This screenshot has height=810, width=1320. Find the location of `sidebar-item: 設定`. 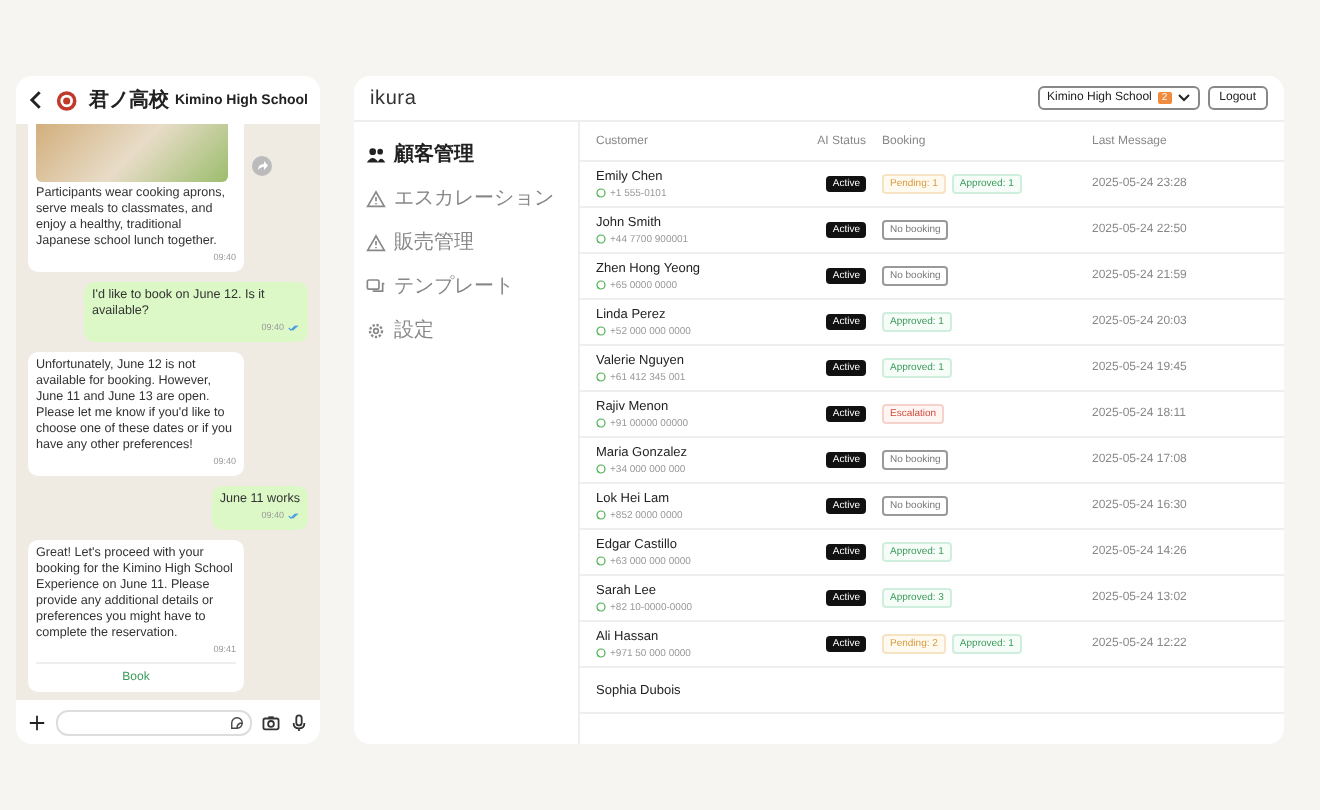

sidebar-item: 設定 is located at coordinates (466, 330).